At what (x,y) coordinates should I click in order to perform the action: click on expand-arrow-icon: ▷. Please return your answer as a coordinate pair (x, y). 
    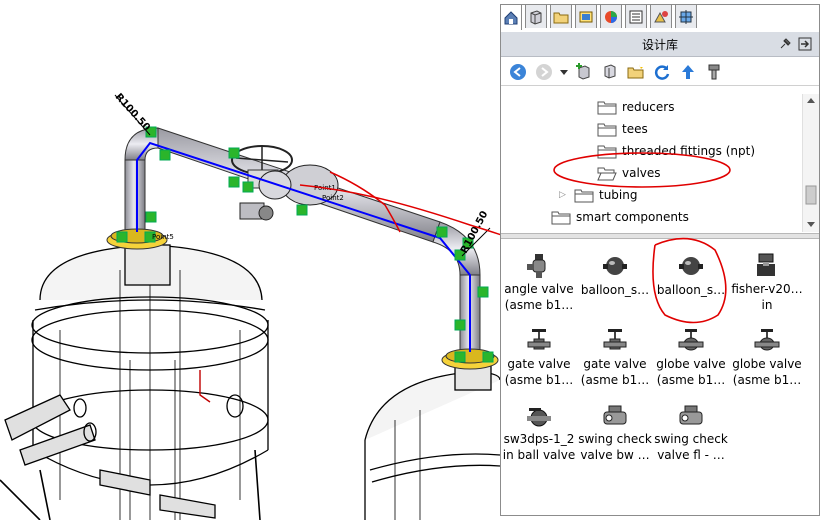
    Looking at the image, I should click on (564, 195).